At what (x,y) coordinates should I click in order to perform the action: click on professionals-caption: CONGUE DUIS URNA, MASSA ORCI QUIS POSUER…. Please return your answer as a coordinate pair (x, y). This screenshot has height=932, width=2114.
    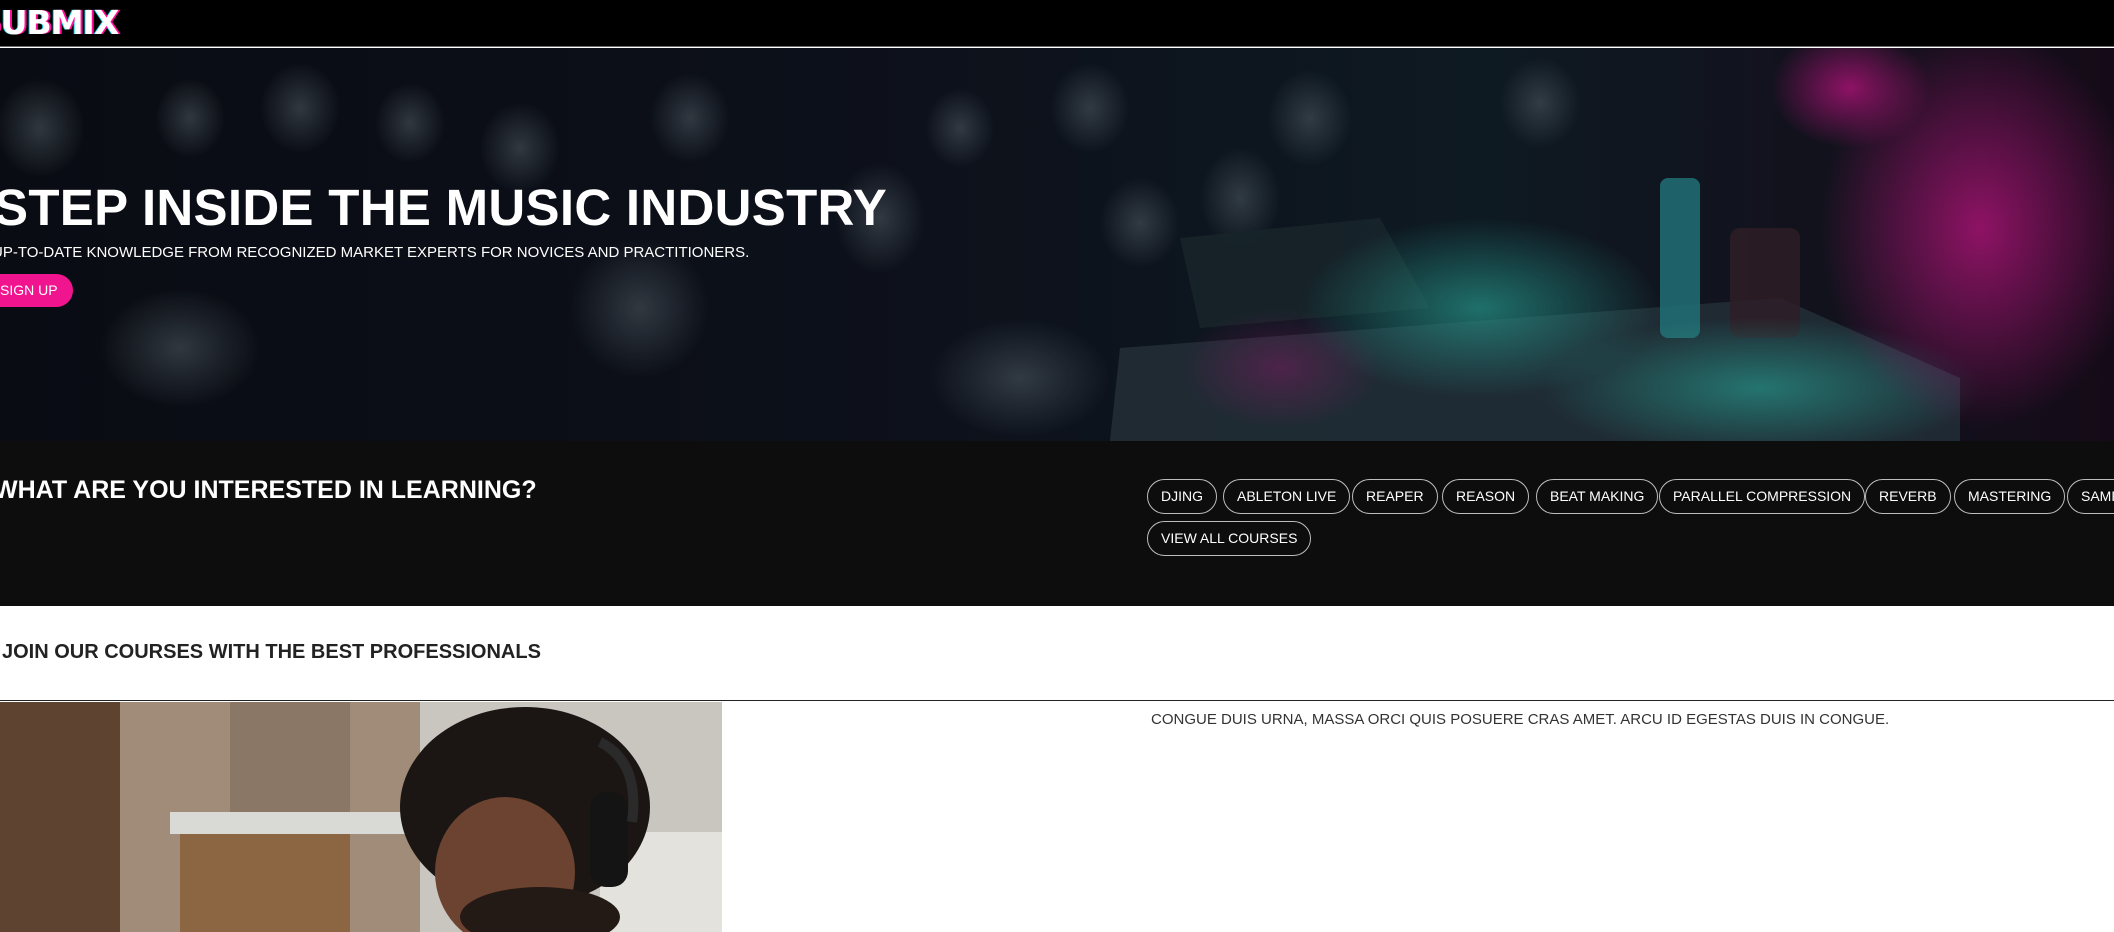
    Looking at the image, I should click on (1520, 719).